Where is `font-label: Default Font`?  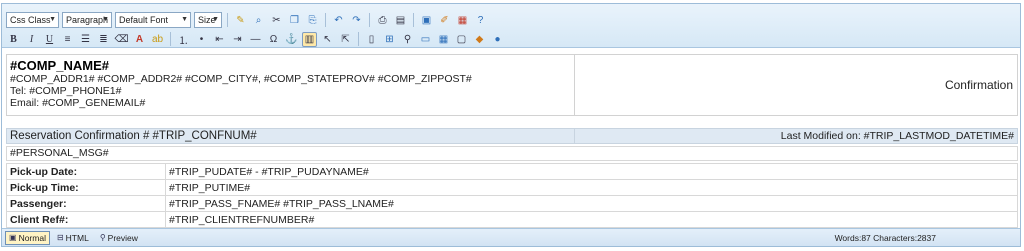
font-label: Default Font is located at coordinates (144, 20).